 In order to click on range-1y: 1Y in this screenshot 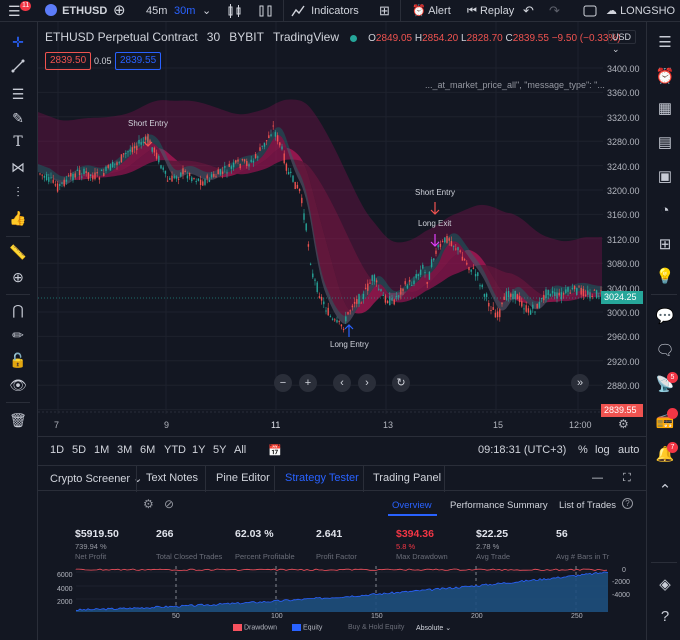, I will do `click(198, 450)`.